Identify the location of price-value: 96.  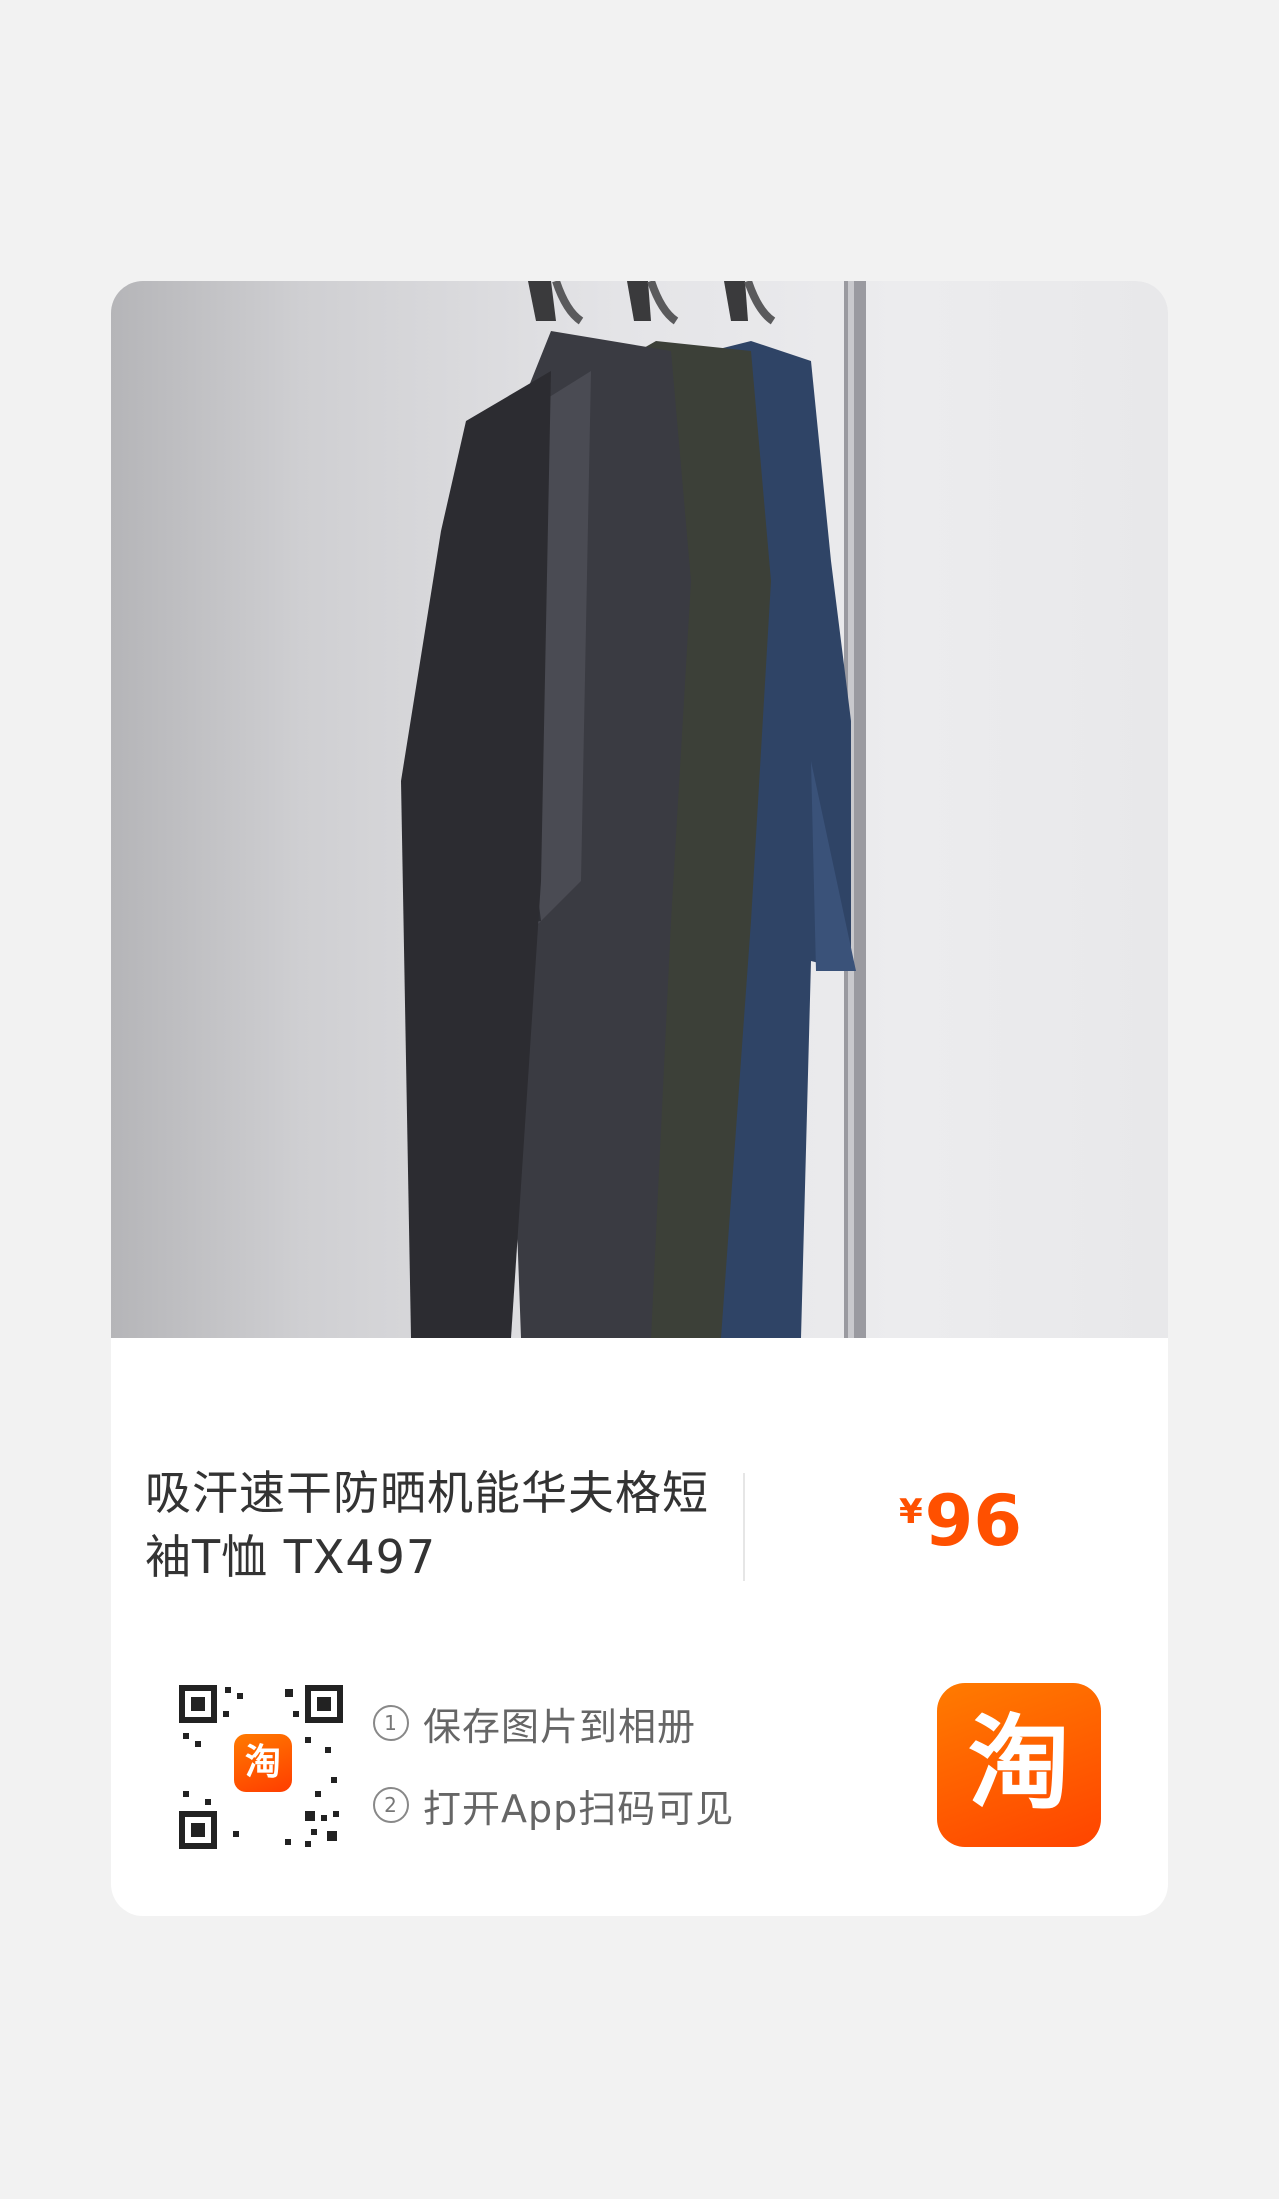
(973, 1521).